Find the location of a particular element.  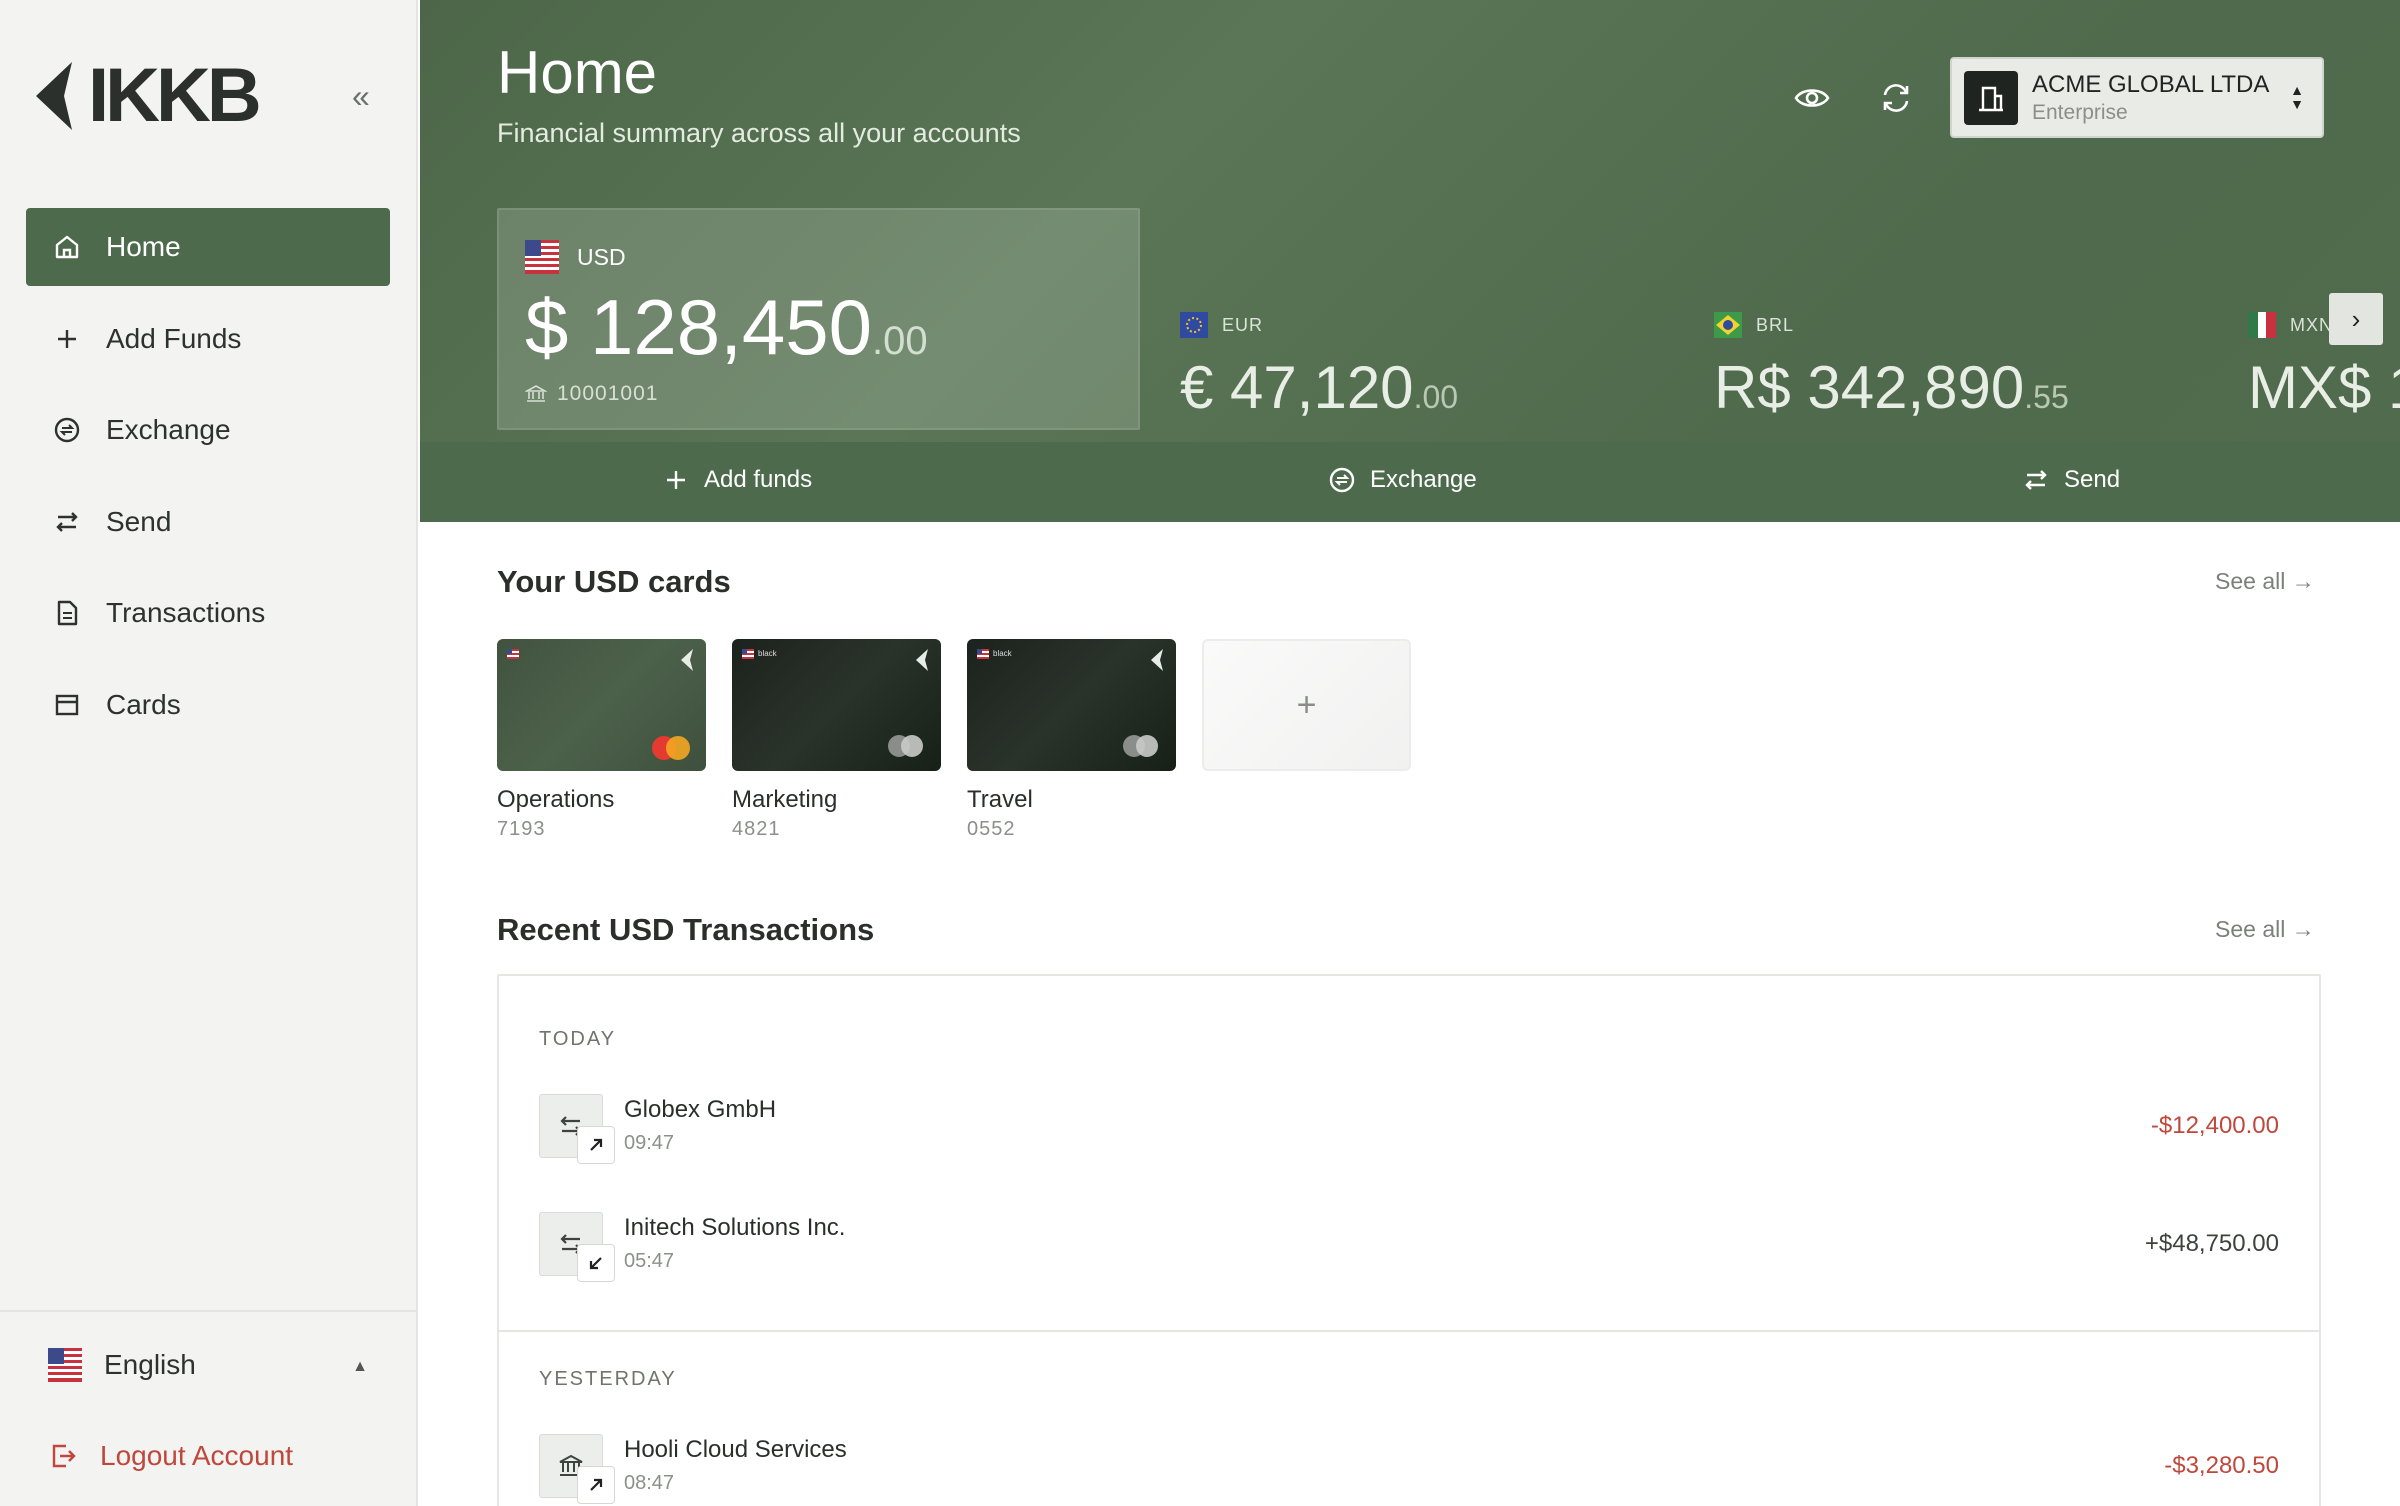

card-travel: black is located at coordinates (1071, 705).